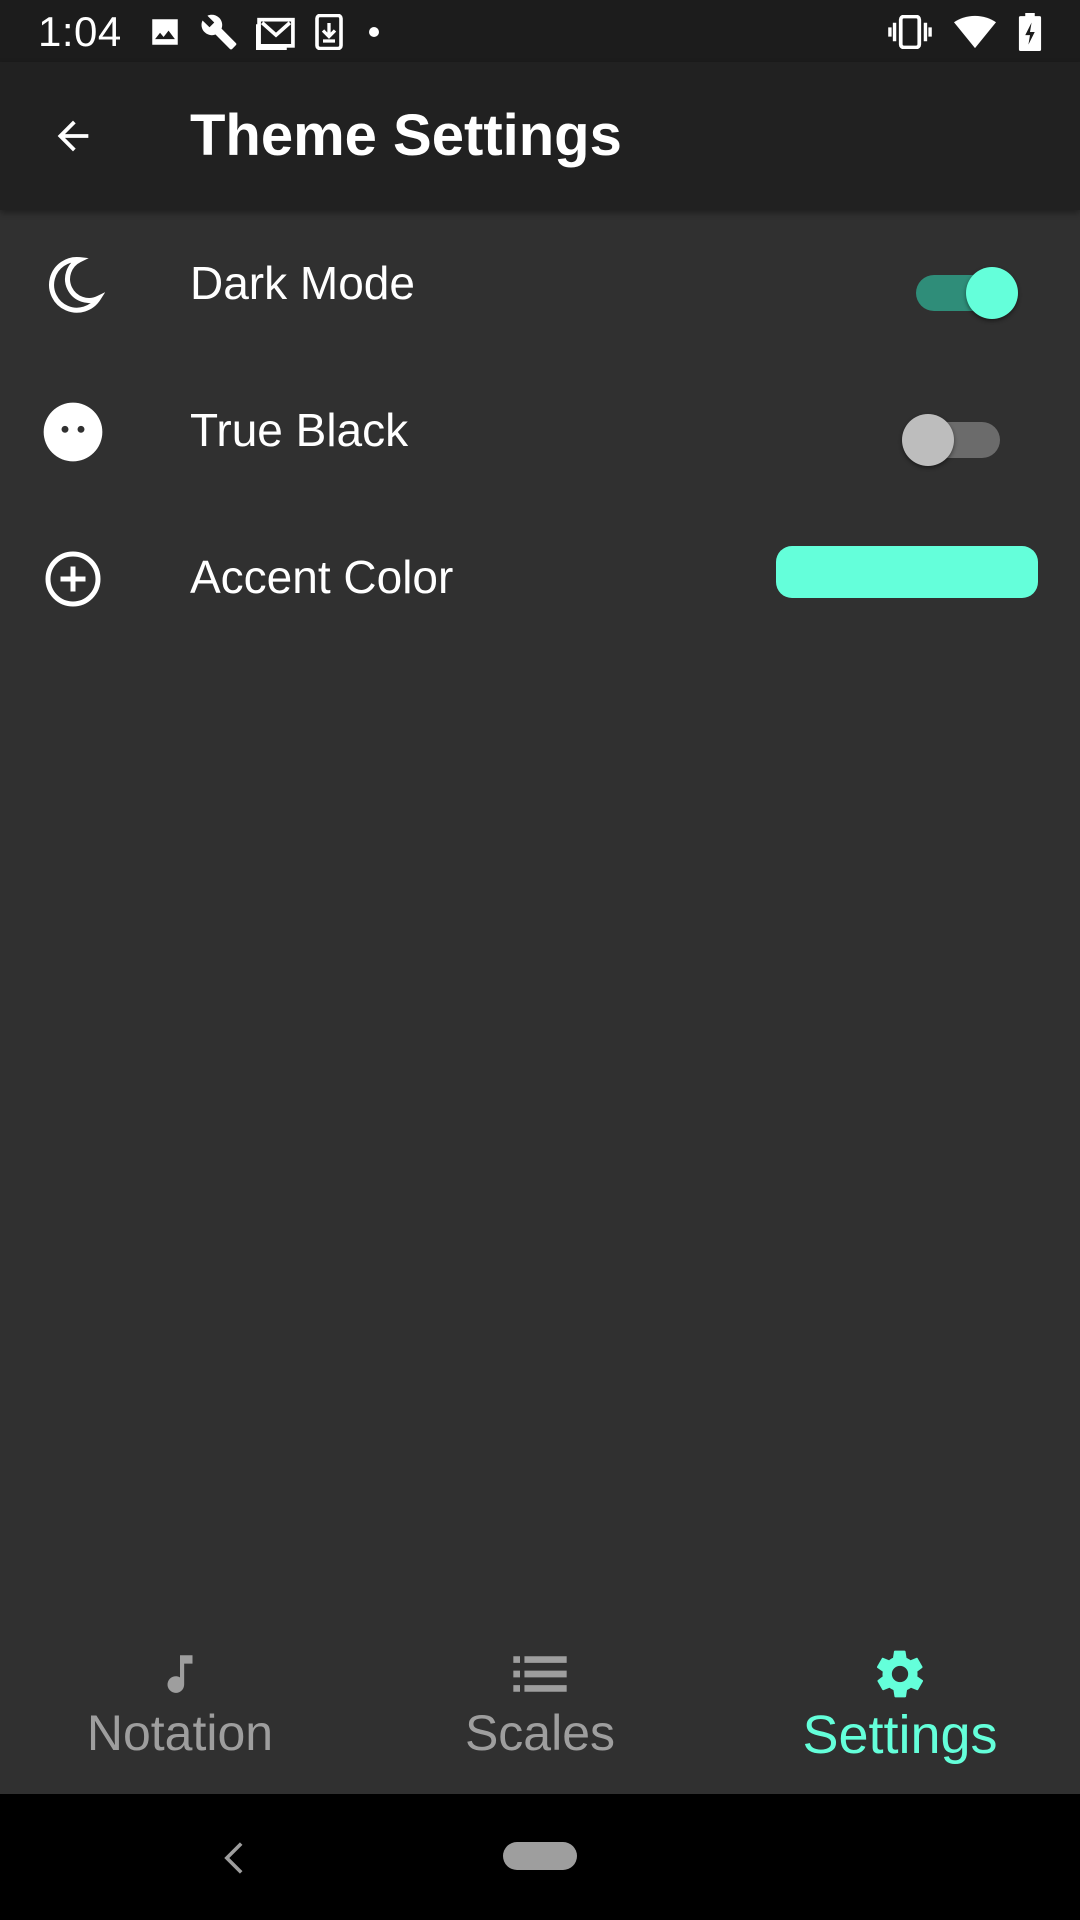 This screenshot has height=1920, width=1080. What do you see at coordinates (180, 1733) in the screenshot?
I see `nav-label: Notation` at bounding box center [180, 1733].